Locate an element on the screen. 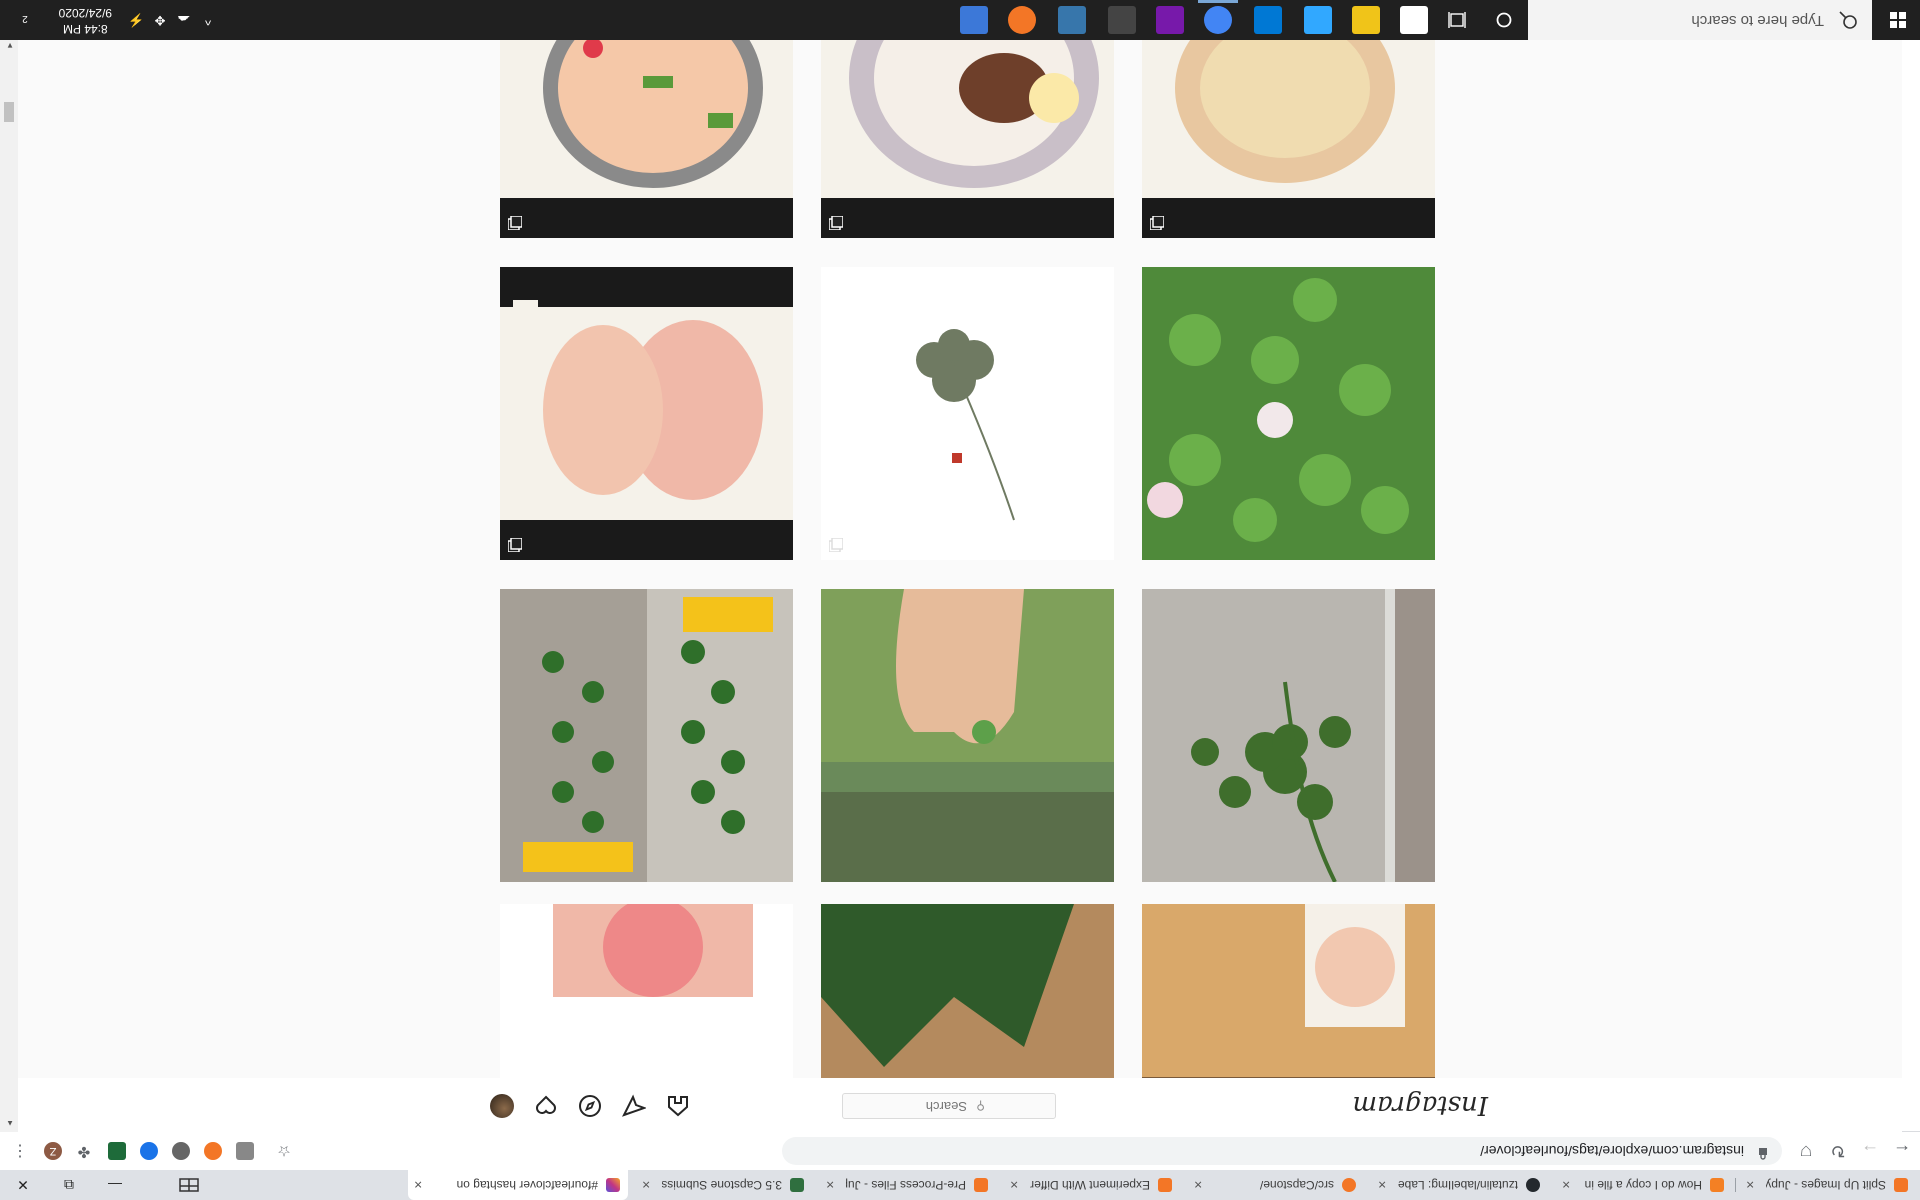 The width and height of the screenshot is (1920, 1200). taskbar-app-store is located at coordinates (1414, 20).